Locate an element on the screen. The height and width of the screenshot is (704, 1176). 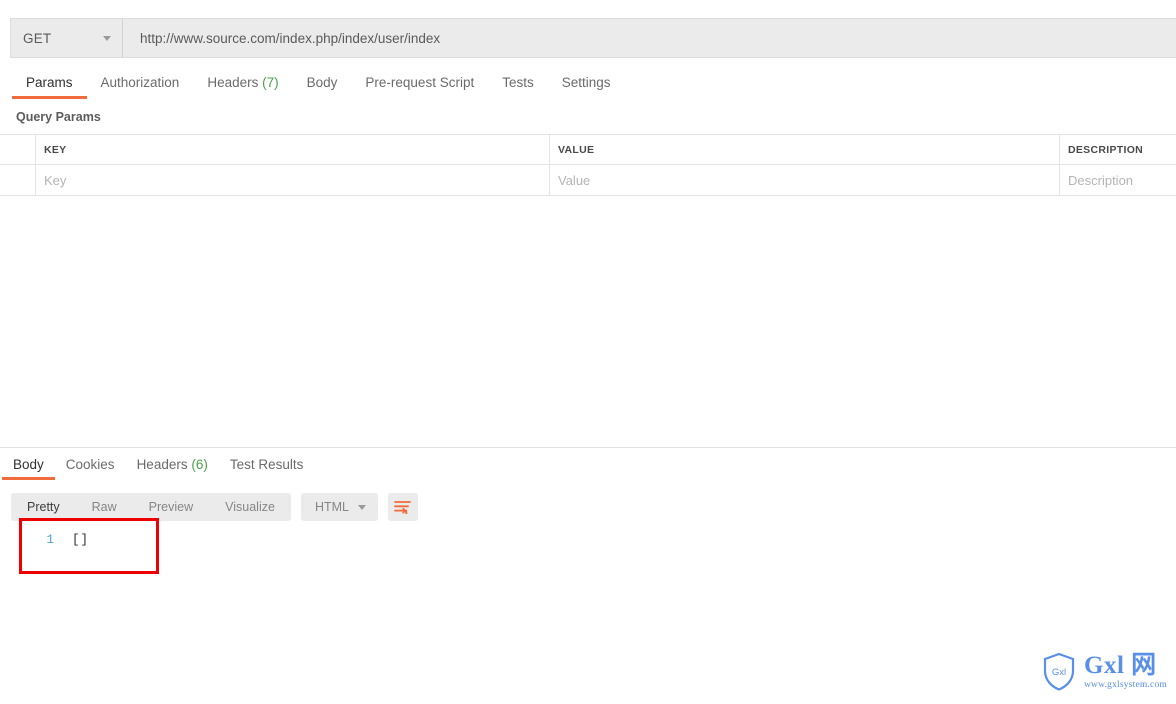
tab-params-label: Params is located at coordinates (49, 82).